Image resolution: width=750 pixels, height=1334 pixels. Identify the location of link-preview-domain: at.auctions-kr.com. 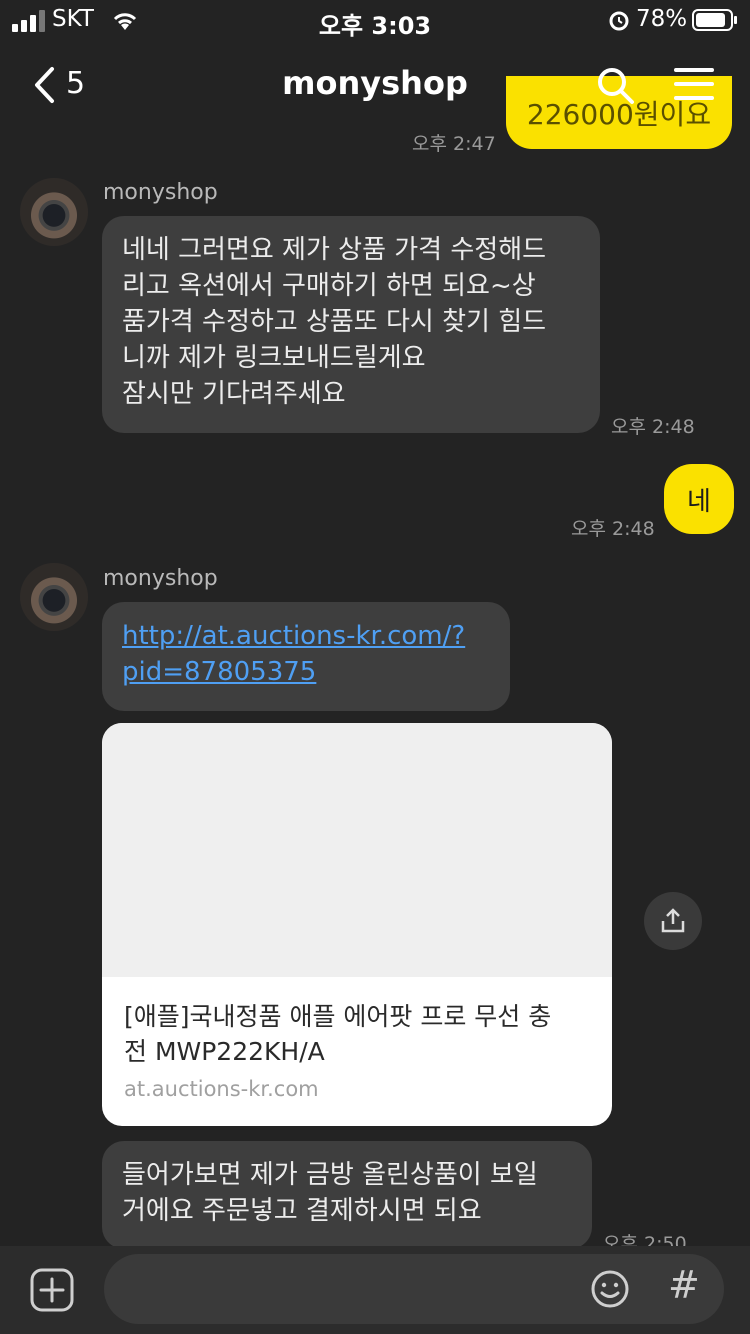
(221, 1089).